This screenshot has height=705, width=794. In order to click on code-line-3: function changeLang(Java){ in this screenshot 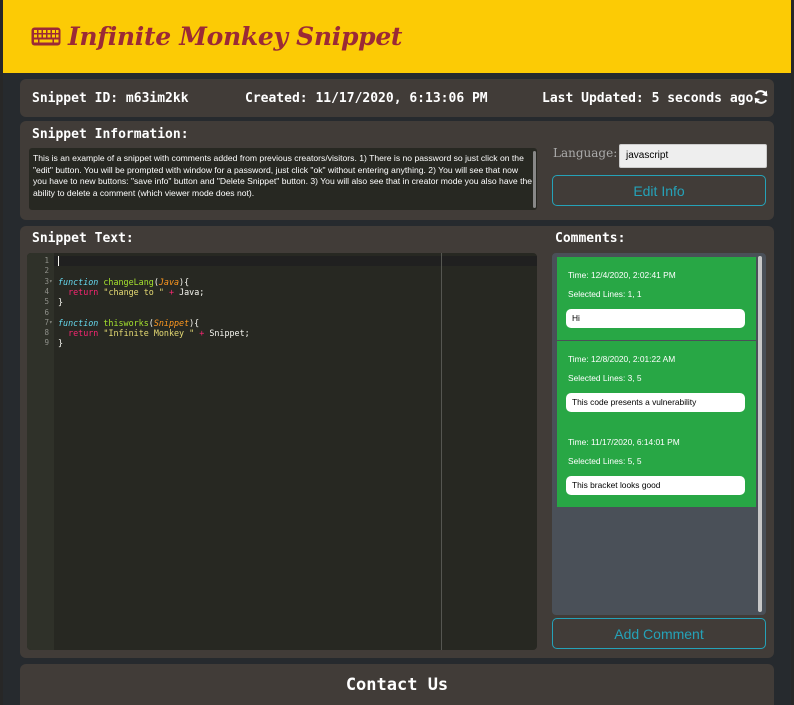, I will do `click(123, 282)`.